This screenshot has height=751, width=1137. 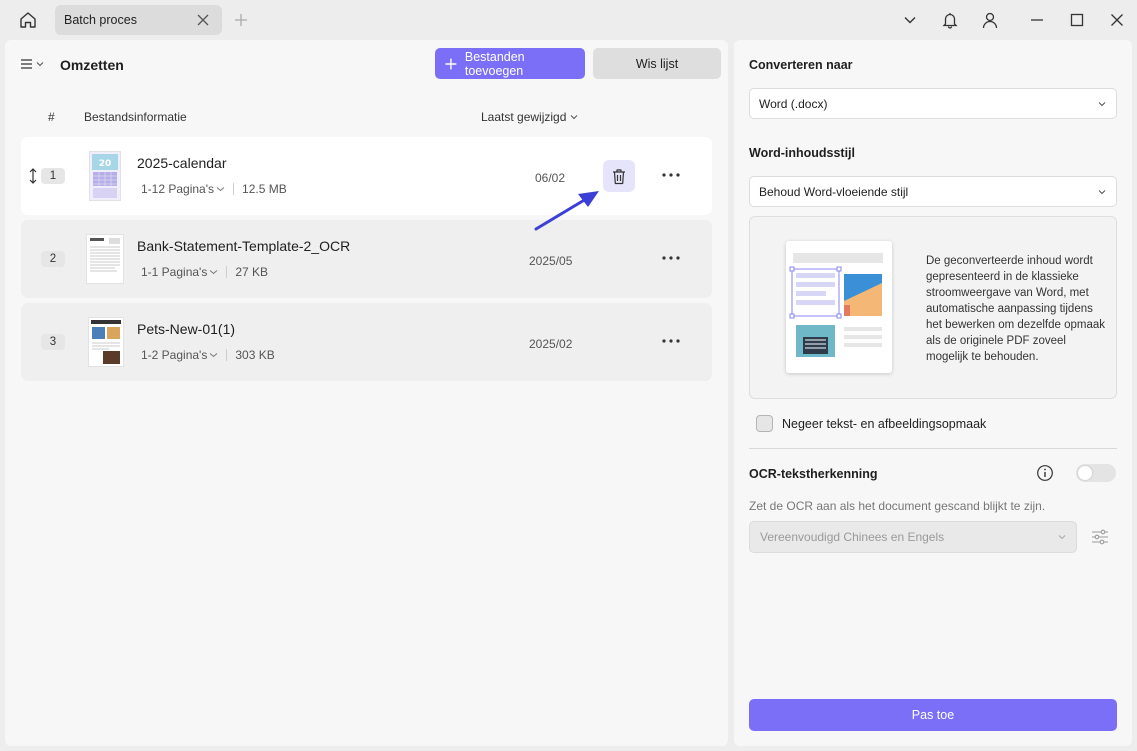 What do you see at coordinates (53, 176) in the screenshot?
I see `row-number: 1` at bounding box center [53, 176].